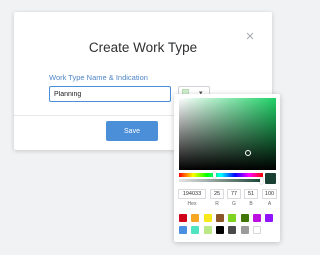 Image resolution: width=320 pixels, height=255 pixels. Describe the element at coordinates (248, 153) in the screenshot. I see `saturation-handle` at that location.